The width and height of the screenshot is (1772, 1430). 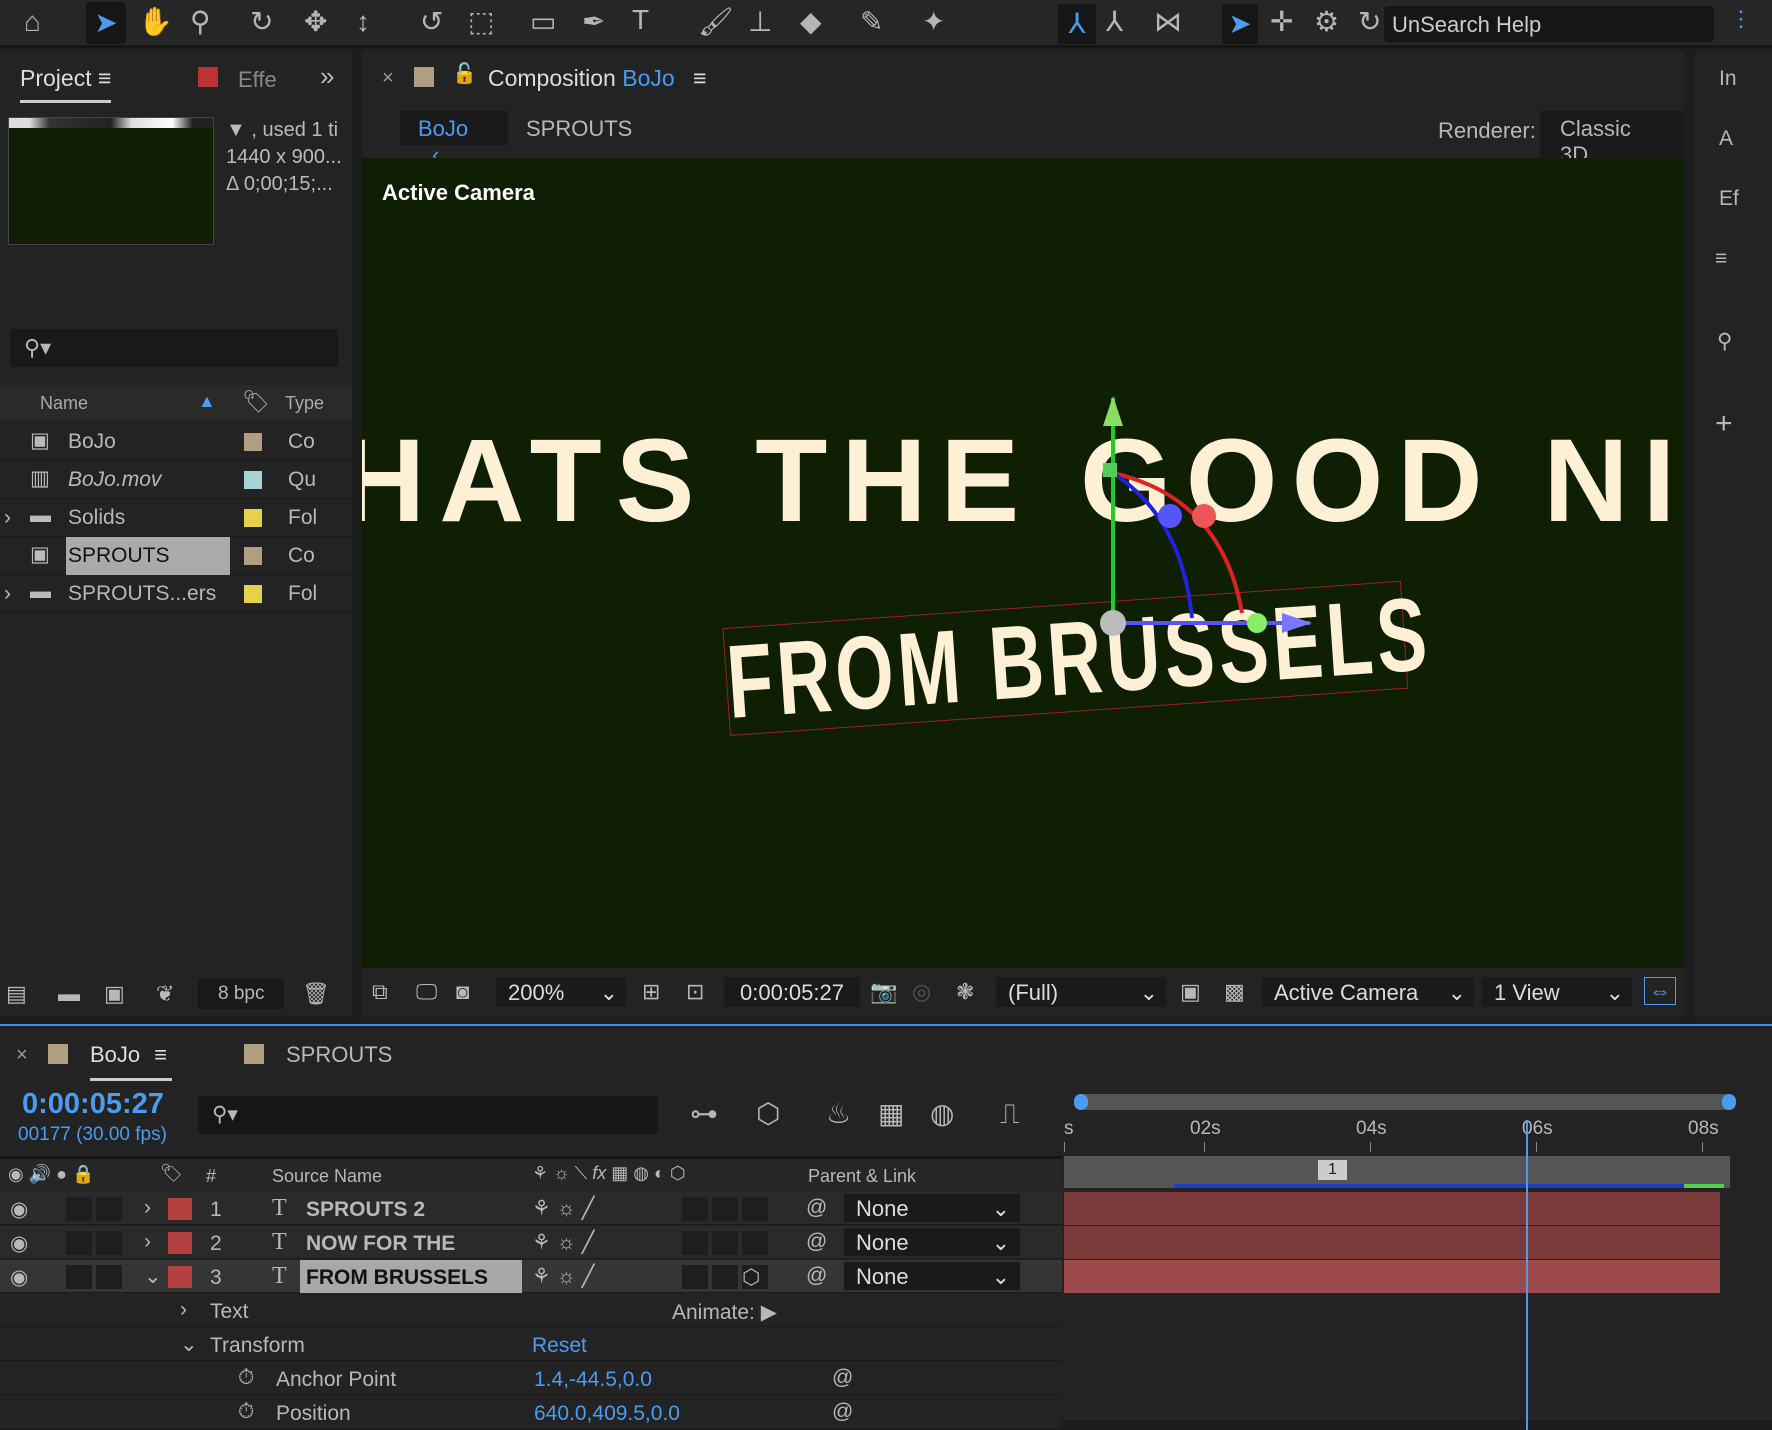 I want to click on property-value: 1.4,-44.5,0.0, so click(x=593, y=1380).